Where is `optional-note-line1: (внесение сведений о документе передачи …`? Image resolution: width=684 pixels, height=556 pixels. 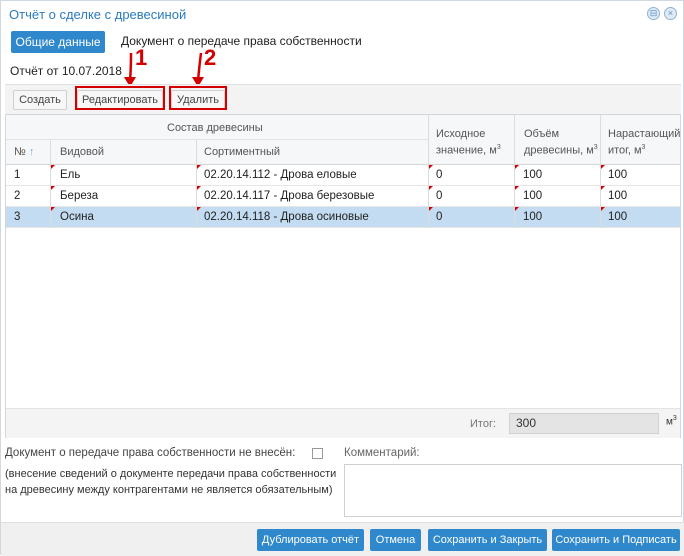
optional-note-line1: (внесение сведений о документе передачи … is located at coordinates (171, 474).